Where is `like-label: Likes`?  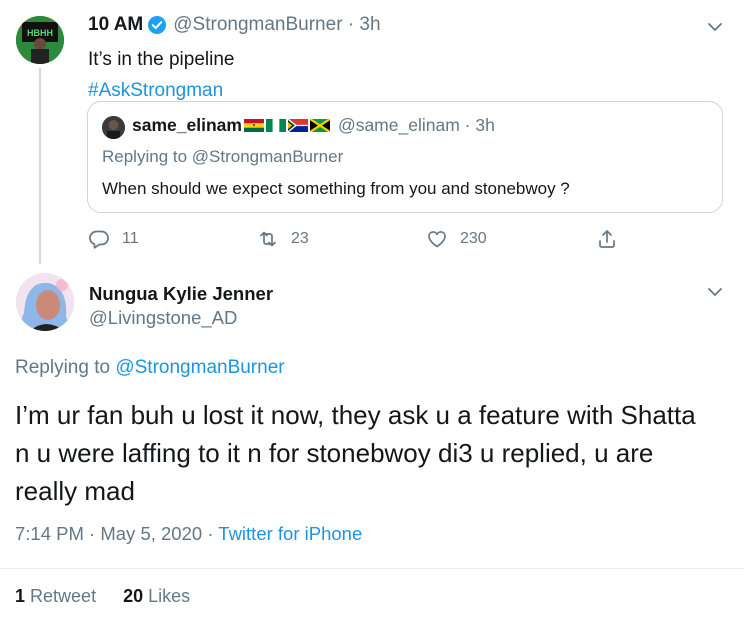
like-label: Likes is located at coordinates (169, 596).